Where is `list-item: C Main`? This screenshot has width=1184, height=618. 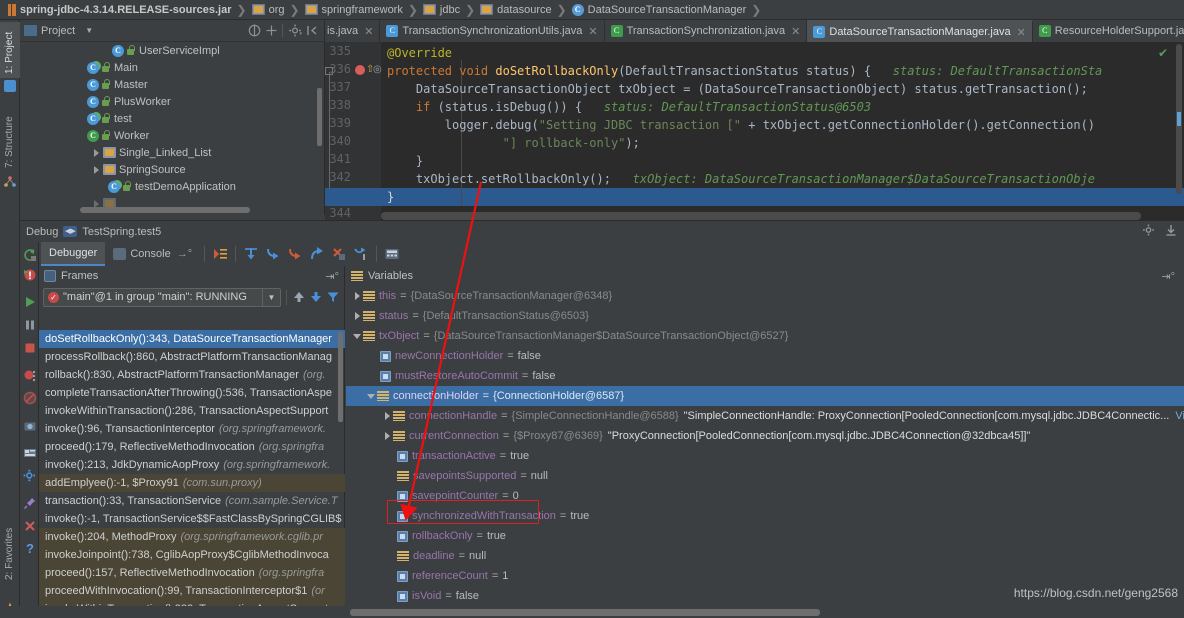
list-item: C Main is located at coordinates (172, 67).